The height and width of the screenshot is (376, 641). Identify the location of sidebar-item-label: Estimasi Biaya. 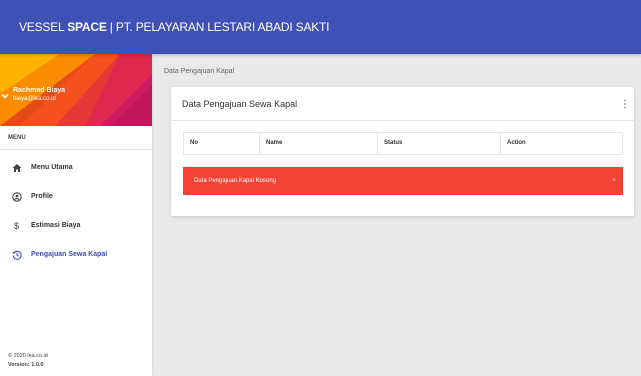
(56, 225).